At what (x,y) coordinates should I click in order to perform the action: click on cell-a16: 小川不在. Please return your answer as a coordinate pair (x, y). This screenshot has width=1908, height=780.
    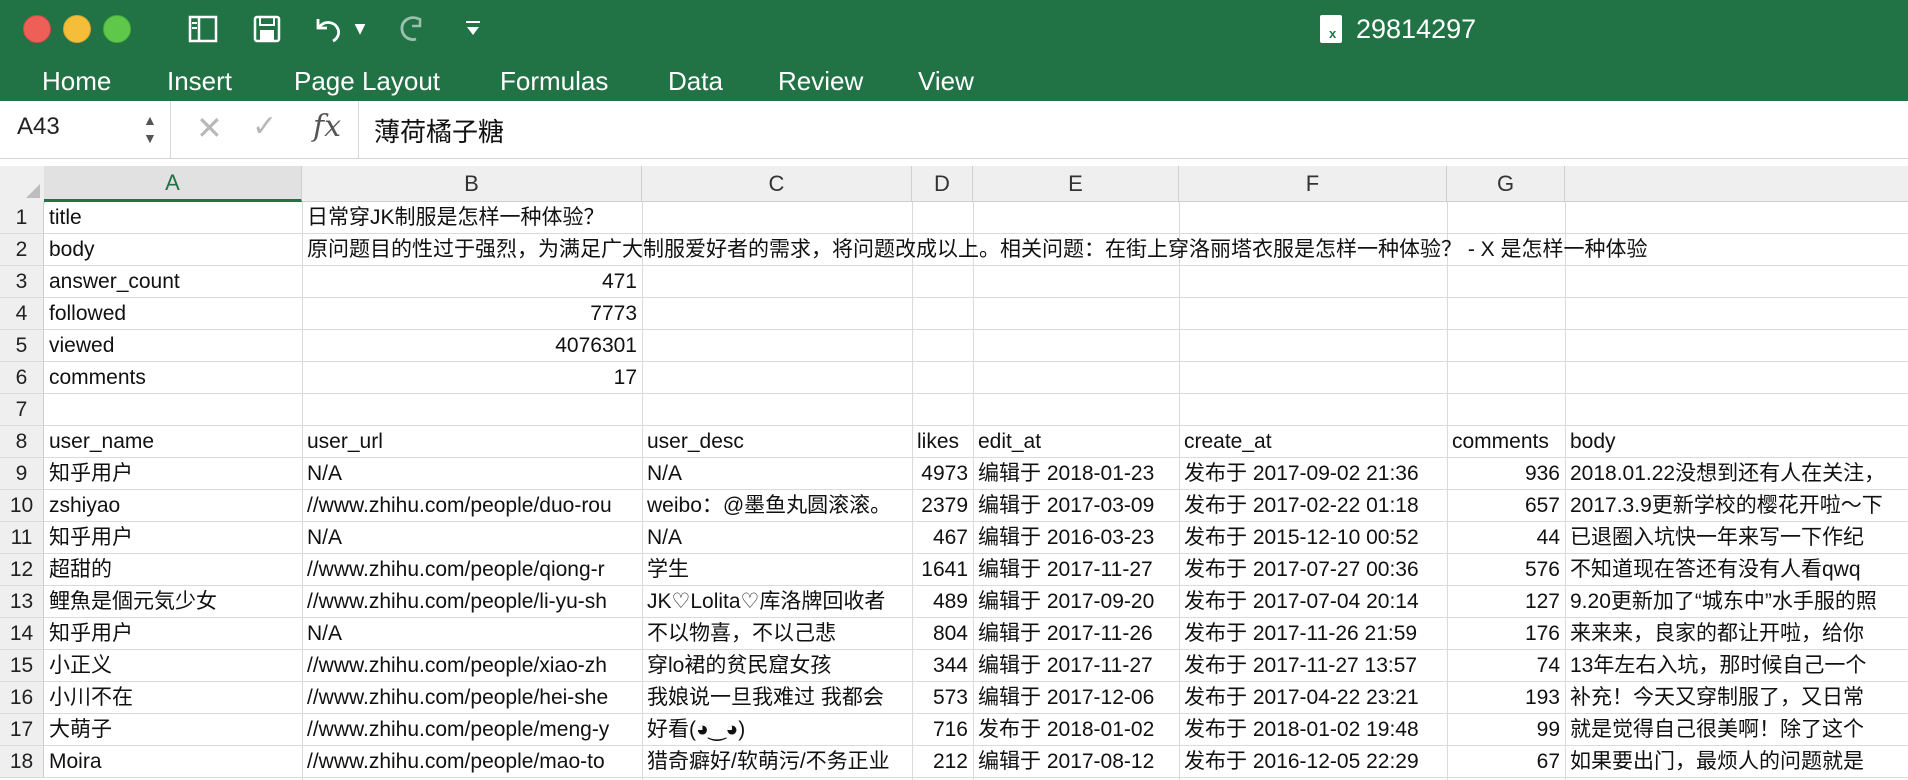
    Looking at the image, I should click on (173, 698).